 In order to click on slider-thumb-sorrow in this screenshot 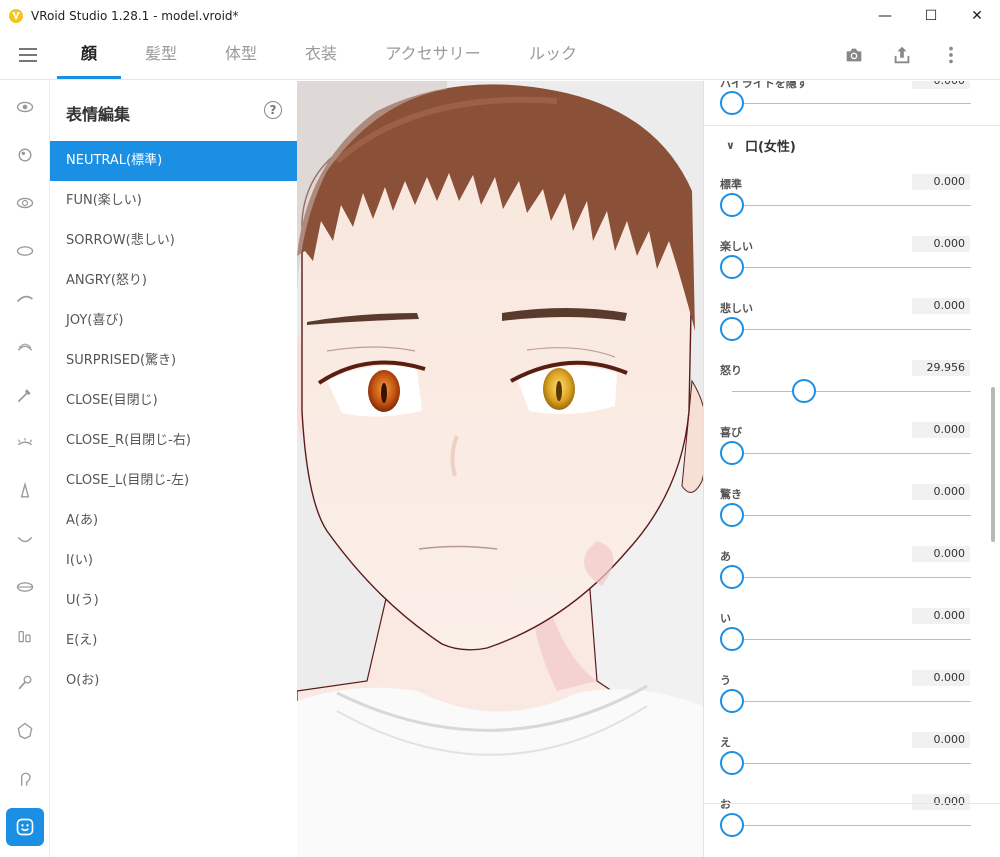, I will do `click(732, 329)`.